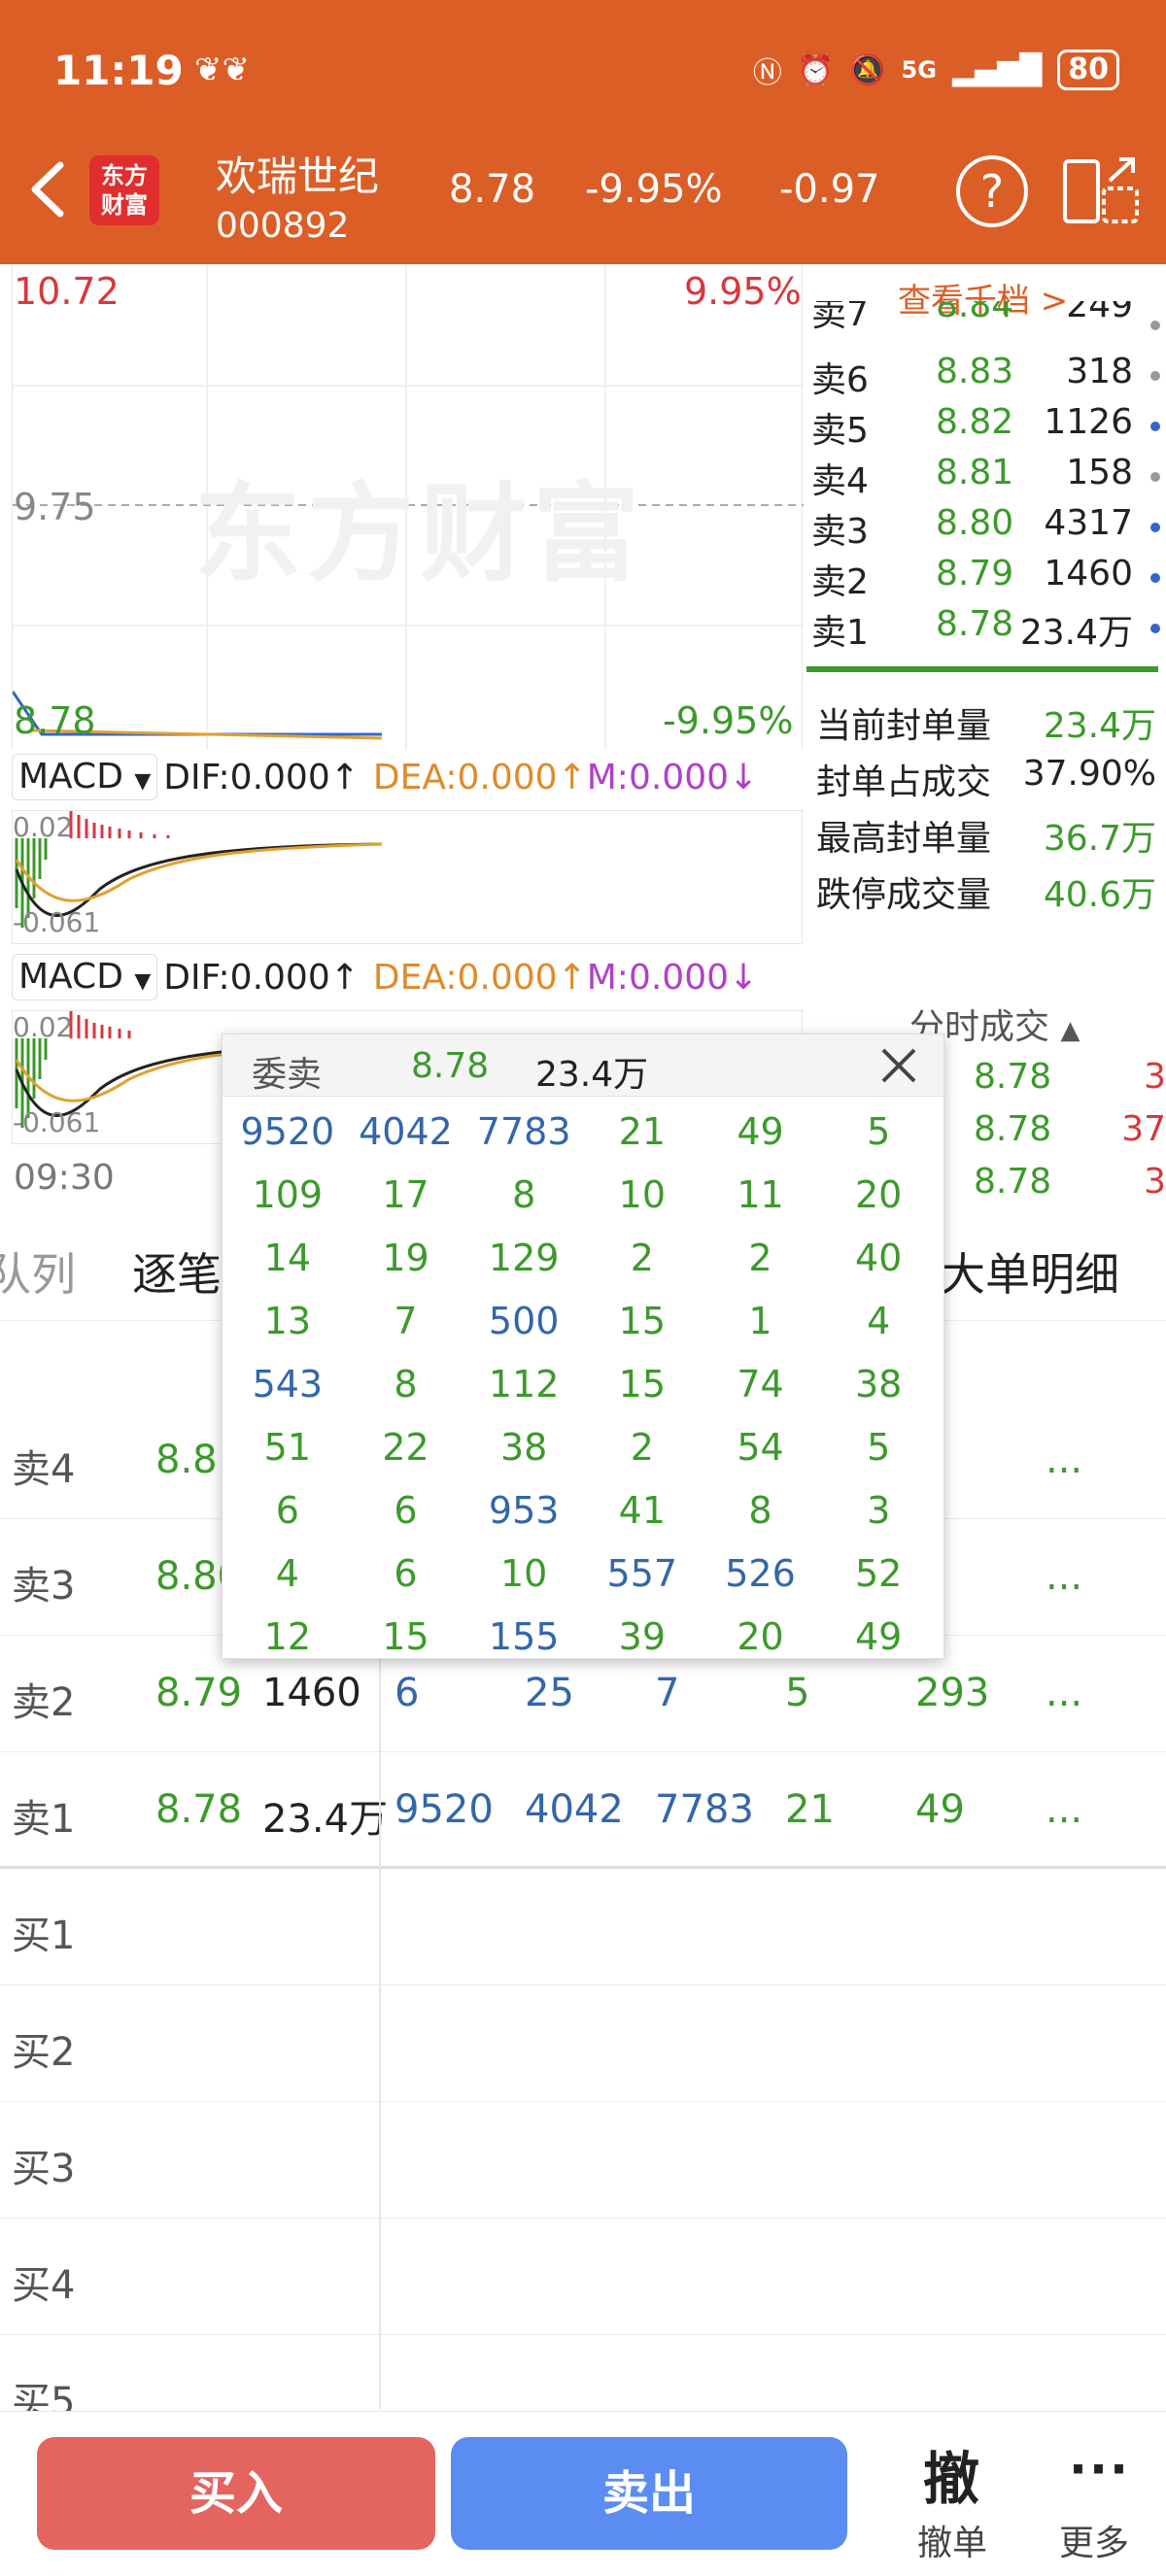 This screenshot has height=2576, width=1166. What do you see at coordinates (177, 1271) in the screenshot?
I see `tab-tick: 逐笔` at bounding box center [177, 1271].